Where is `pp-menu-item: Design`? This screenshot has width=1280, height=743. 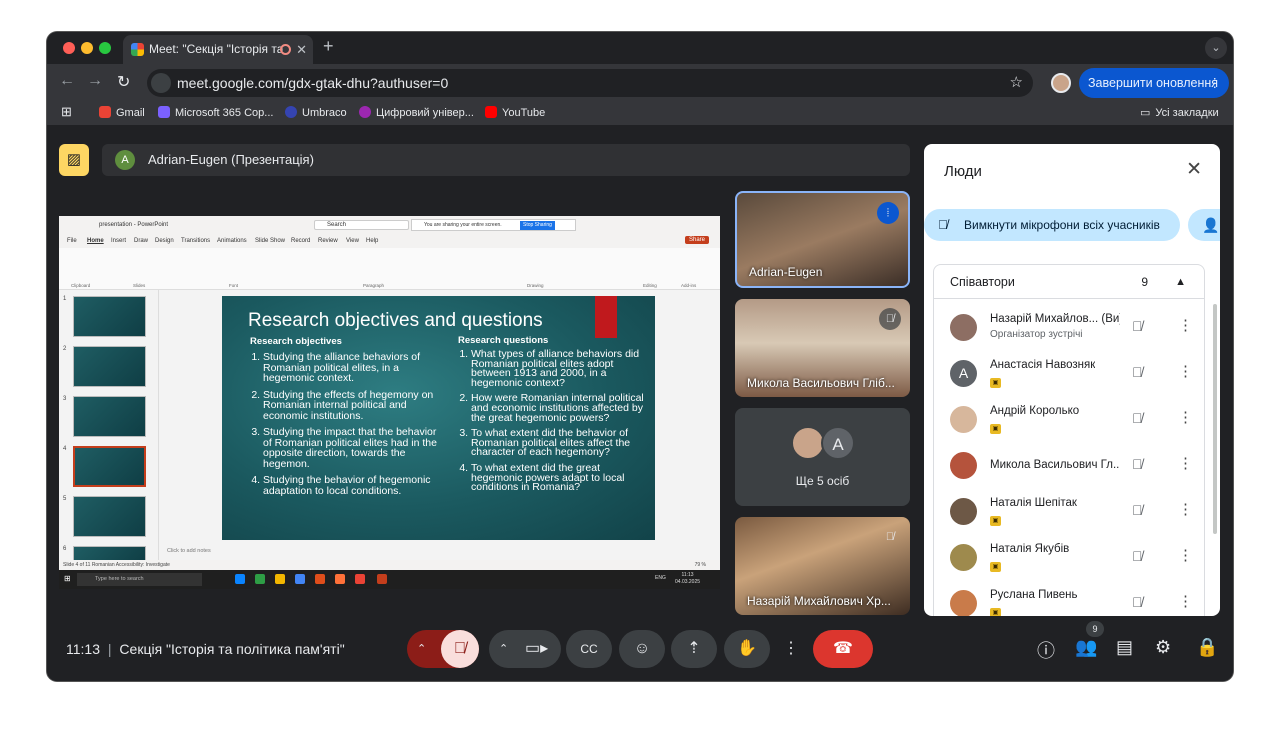 pp-menu-item: Design is located at coordinates (164, 241).